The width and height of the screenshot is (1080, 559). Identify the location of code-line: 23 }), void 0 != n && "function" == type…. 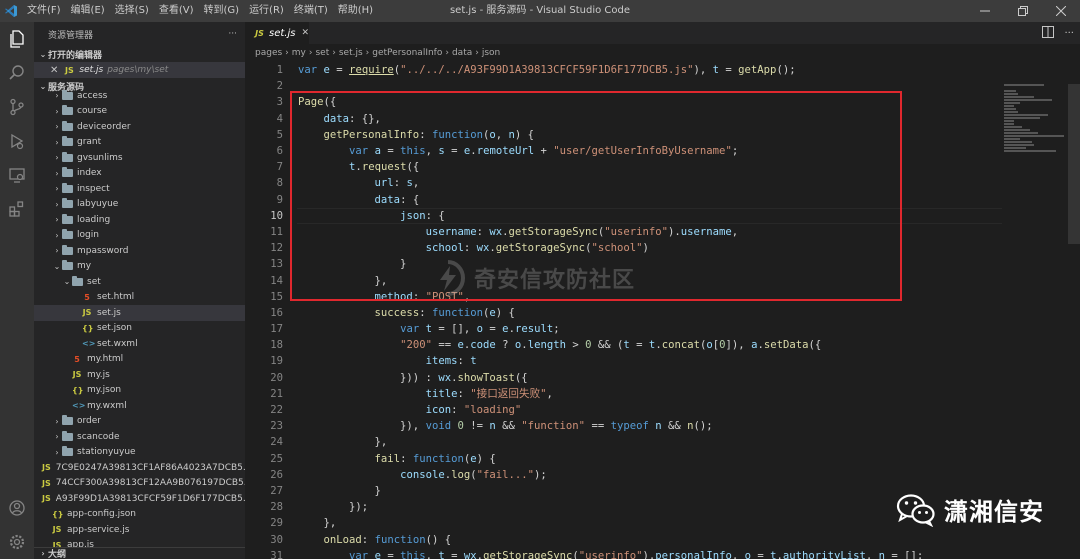
(662, 426).